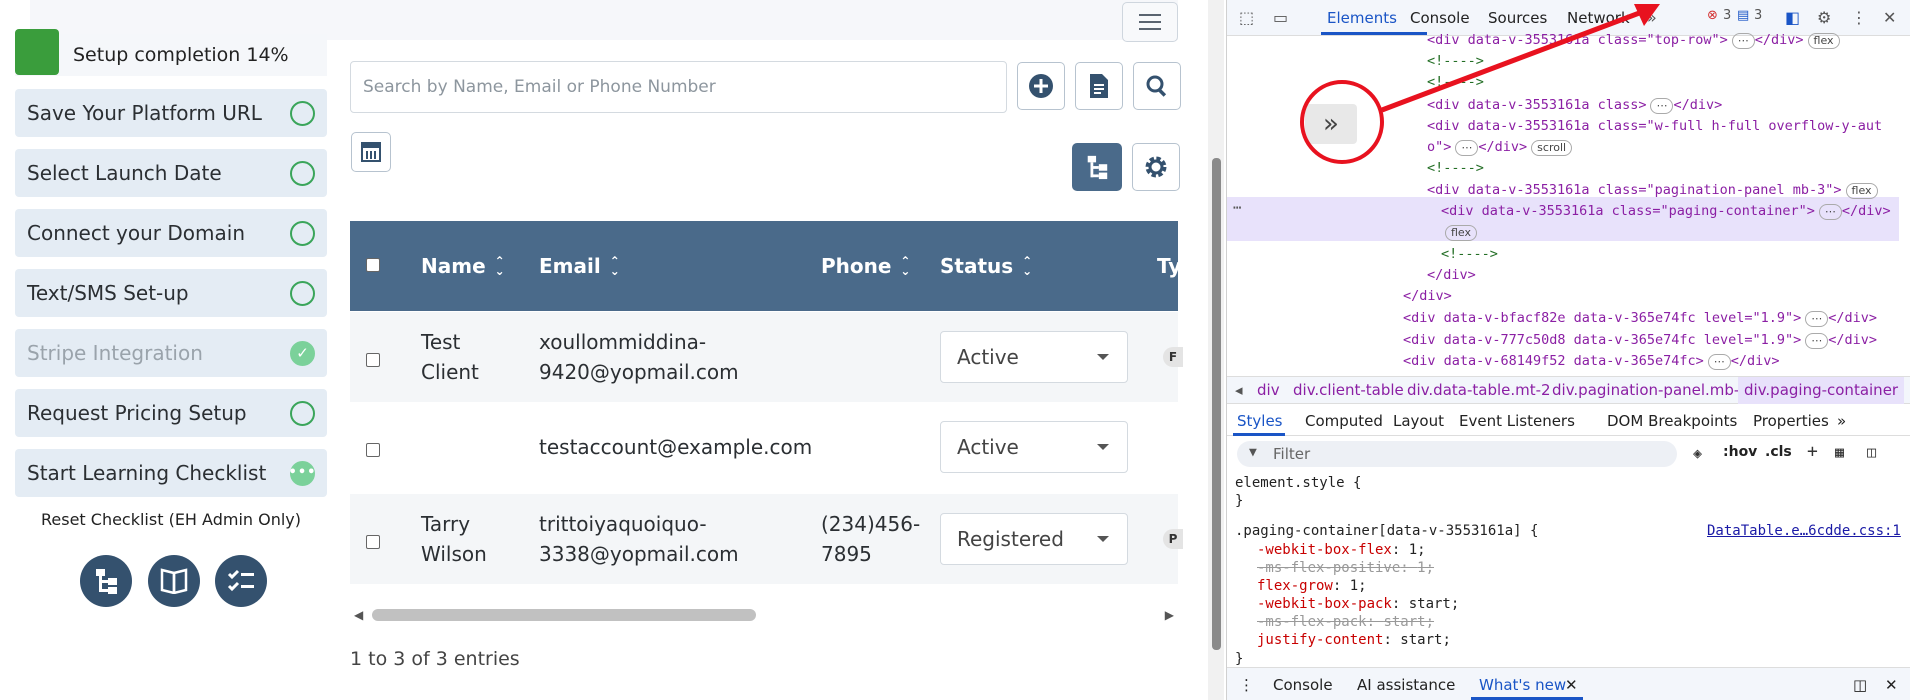 The height and width of the screenshot is (700, 1910). I want to click on scrollbar-thumb, so click(564, 615).